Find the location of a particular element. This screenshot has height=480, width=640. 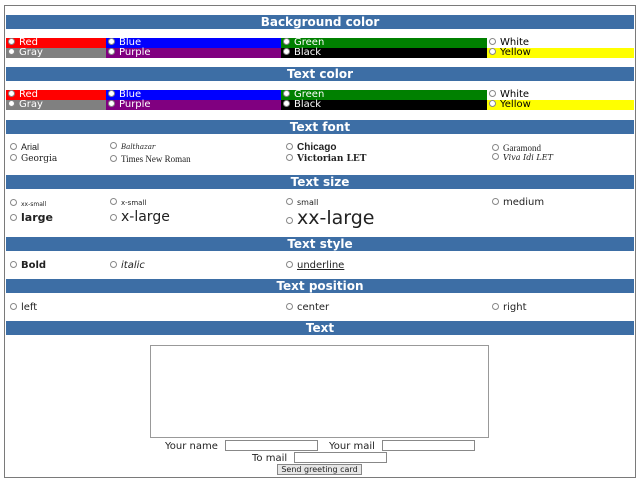

style-underline-option: underline is located at coordinates (314, 265).